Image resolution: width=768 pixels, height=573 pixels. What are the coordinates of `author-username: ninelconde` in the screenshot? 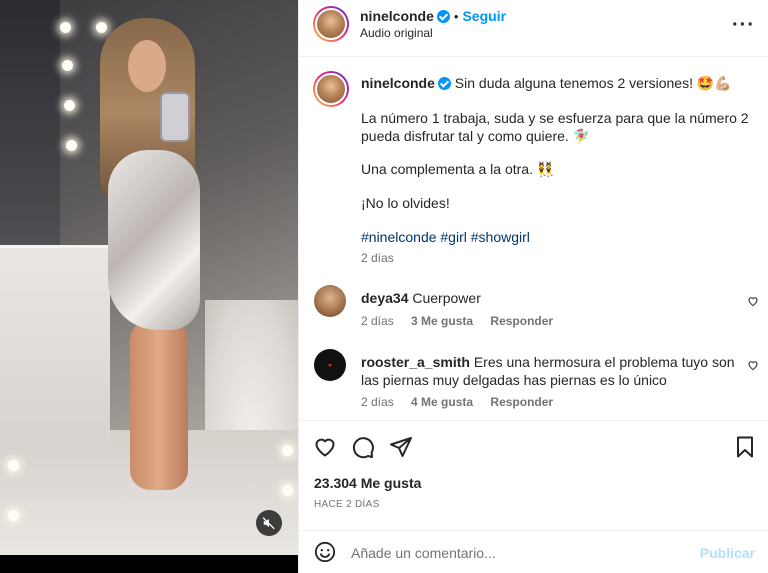 It's located at (397, 16).